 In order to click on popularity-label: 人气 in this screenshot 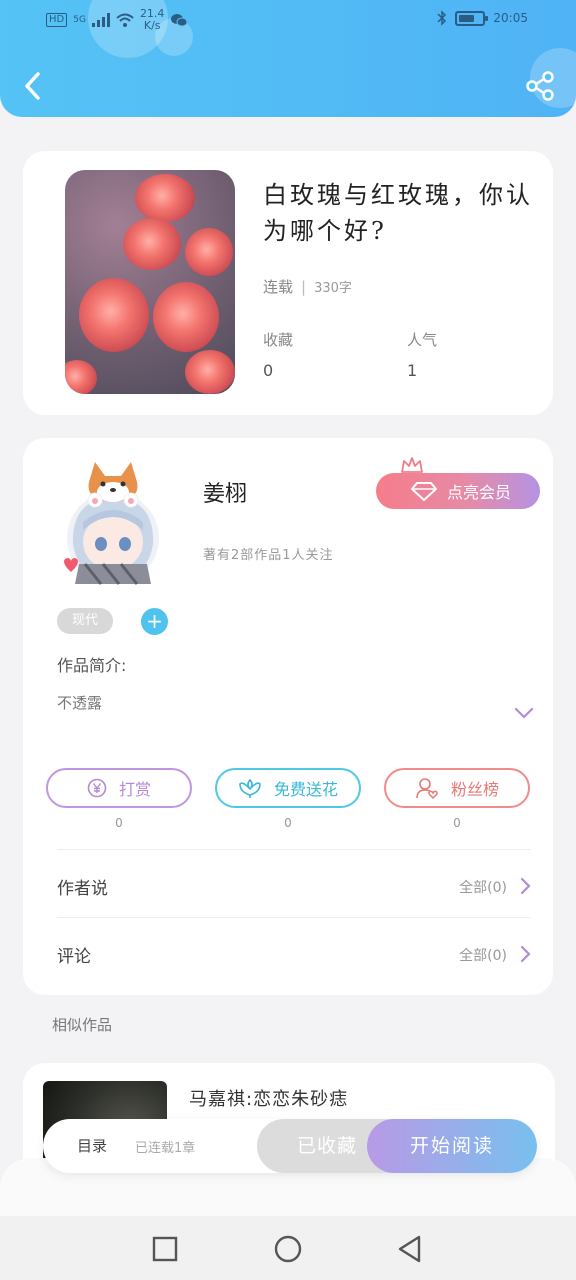, I will do `click(422, 340)`.